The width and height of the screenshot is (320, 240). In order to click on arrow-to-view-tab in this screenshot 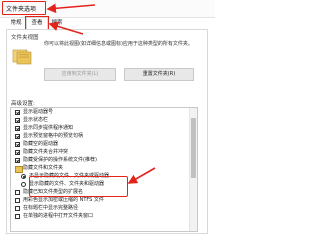, I will do `click(66, 28)`.